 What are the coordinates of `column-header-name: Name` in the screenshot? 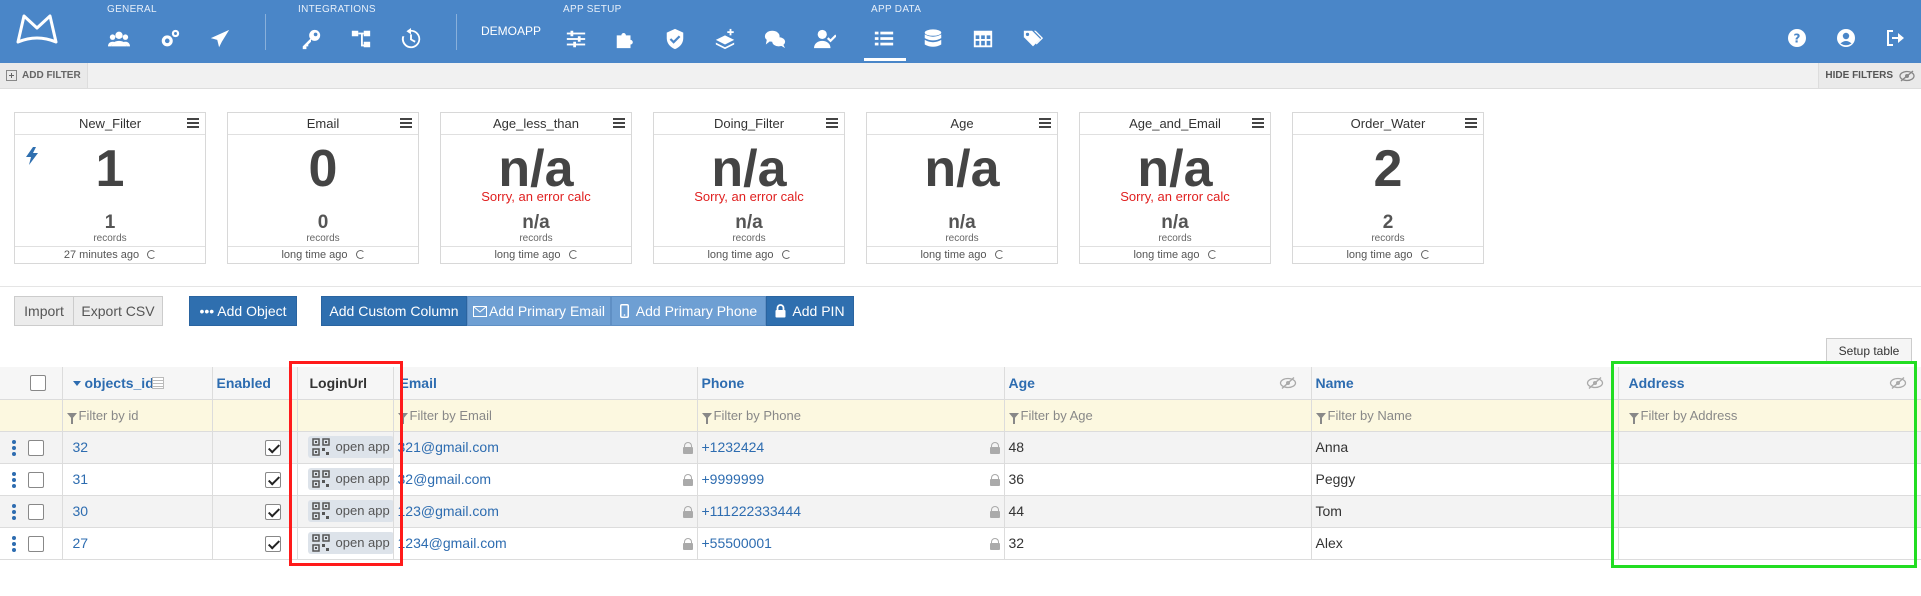 It's located at (1465, 383).